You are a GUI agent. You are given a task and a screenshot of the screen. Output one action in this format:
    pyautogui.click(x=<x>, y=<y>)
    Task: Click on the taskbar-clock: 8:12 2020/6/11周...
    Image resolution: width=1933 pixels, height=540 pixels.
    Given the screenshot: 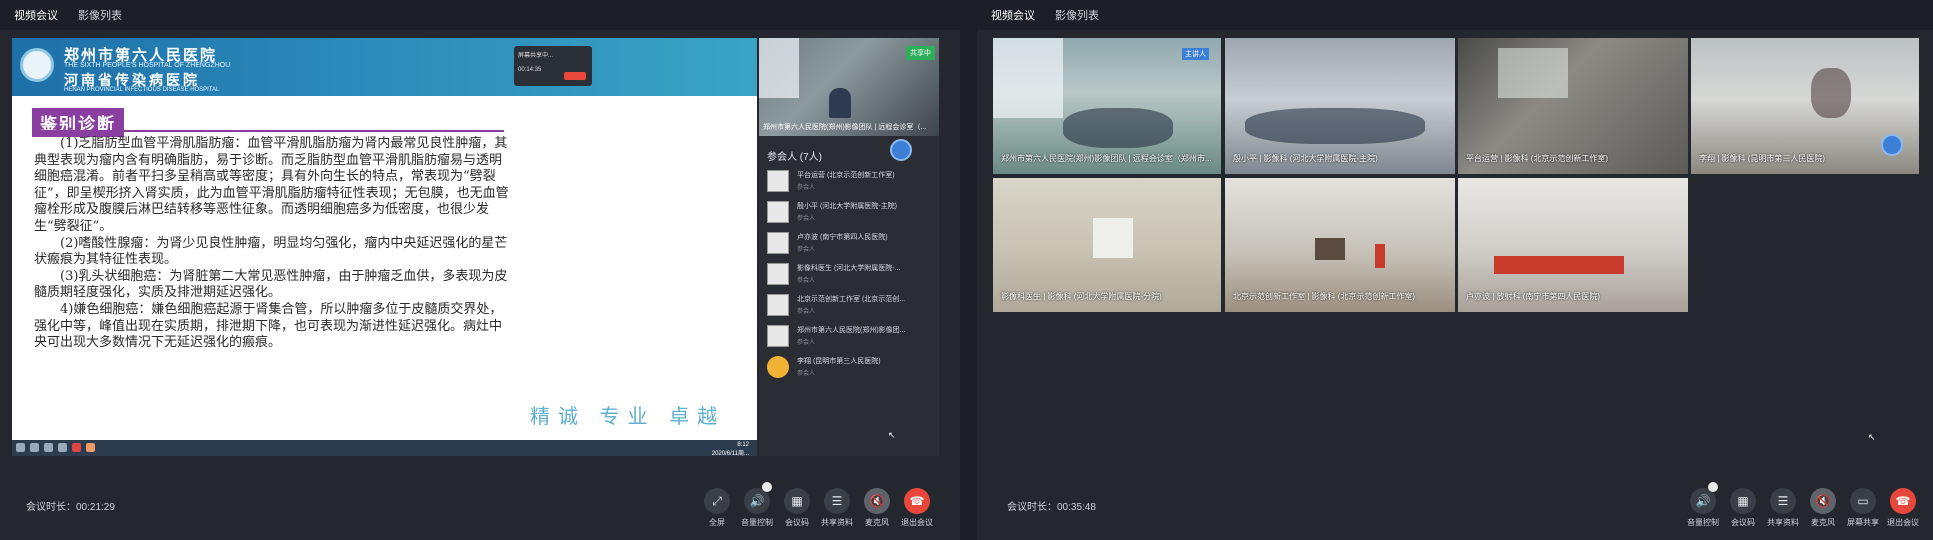 What is the action you would take?
    pyautogui.click(x=730, y=449)
    